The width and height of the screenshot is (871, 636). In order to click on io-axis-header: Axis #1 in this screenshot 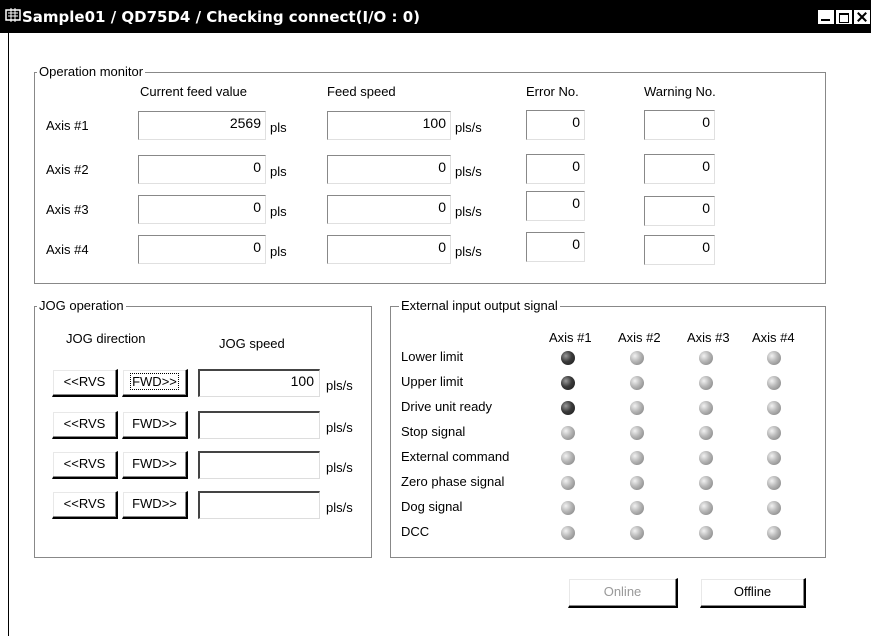, I will do `click(570, 337)`.